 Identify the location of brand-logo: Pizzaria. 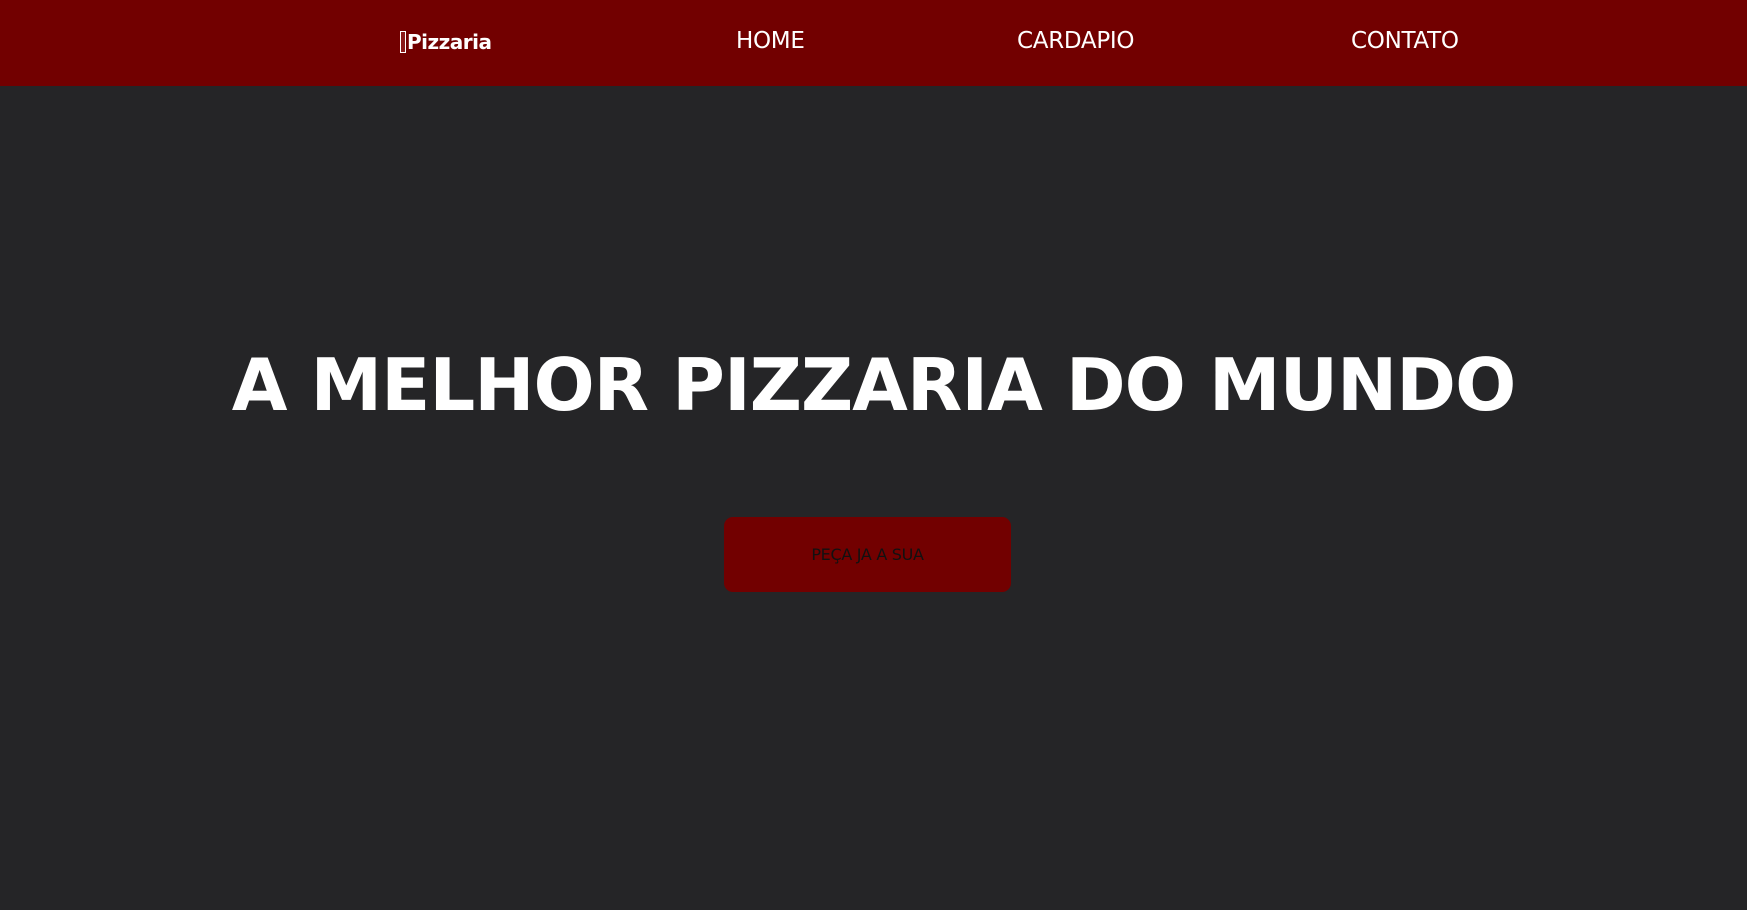
(446, 42).